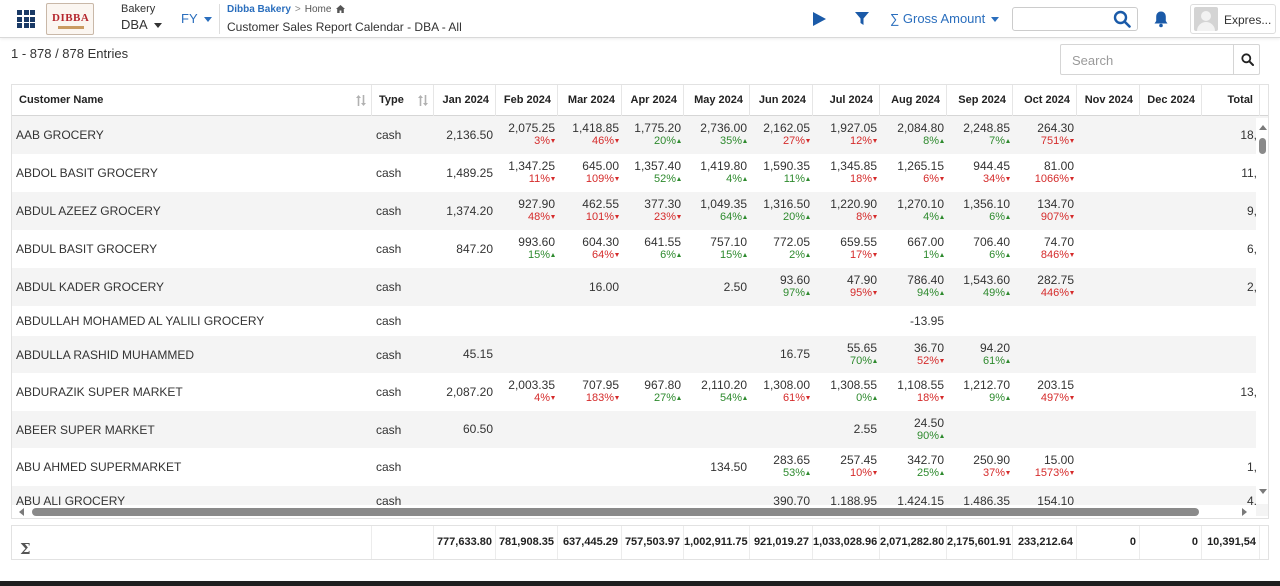 This screenshot has width=1280, height=586. What do you see at coordinates (527, 321) in the screenshot?
I see `value-cell-feb` at bounding box center [527, 321].